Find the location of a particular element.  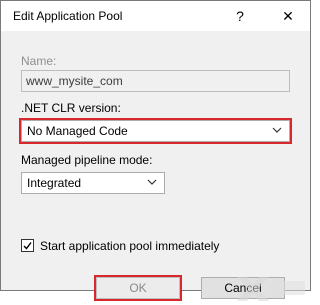

start-immediately-label: Start application pool immediately is located at coordinates (129, 246).